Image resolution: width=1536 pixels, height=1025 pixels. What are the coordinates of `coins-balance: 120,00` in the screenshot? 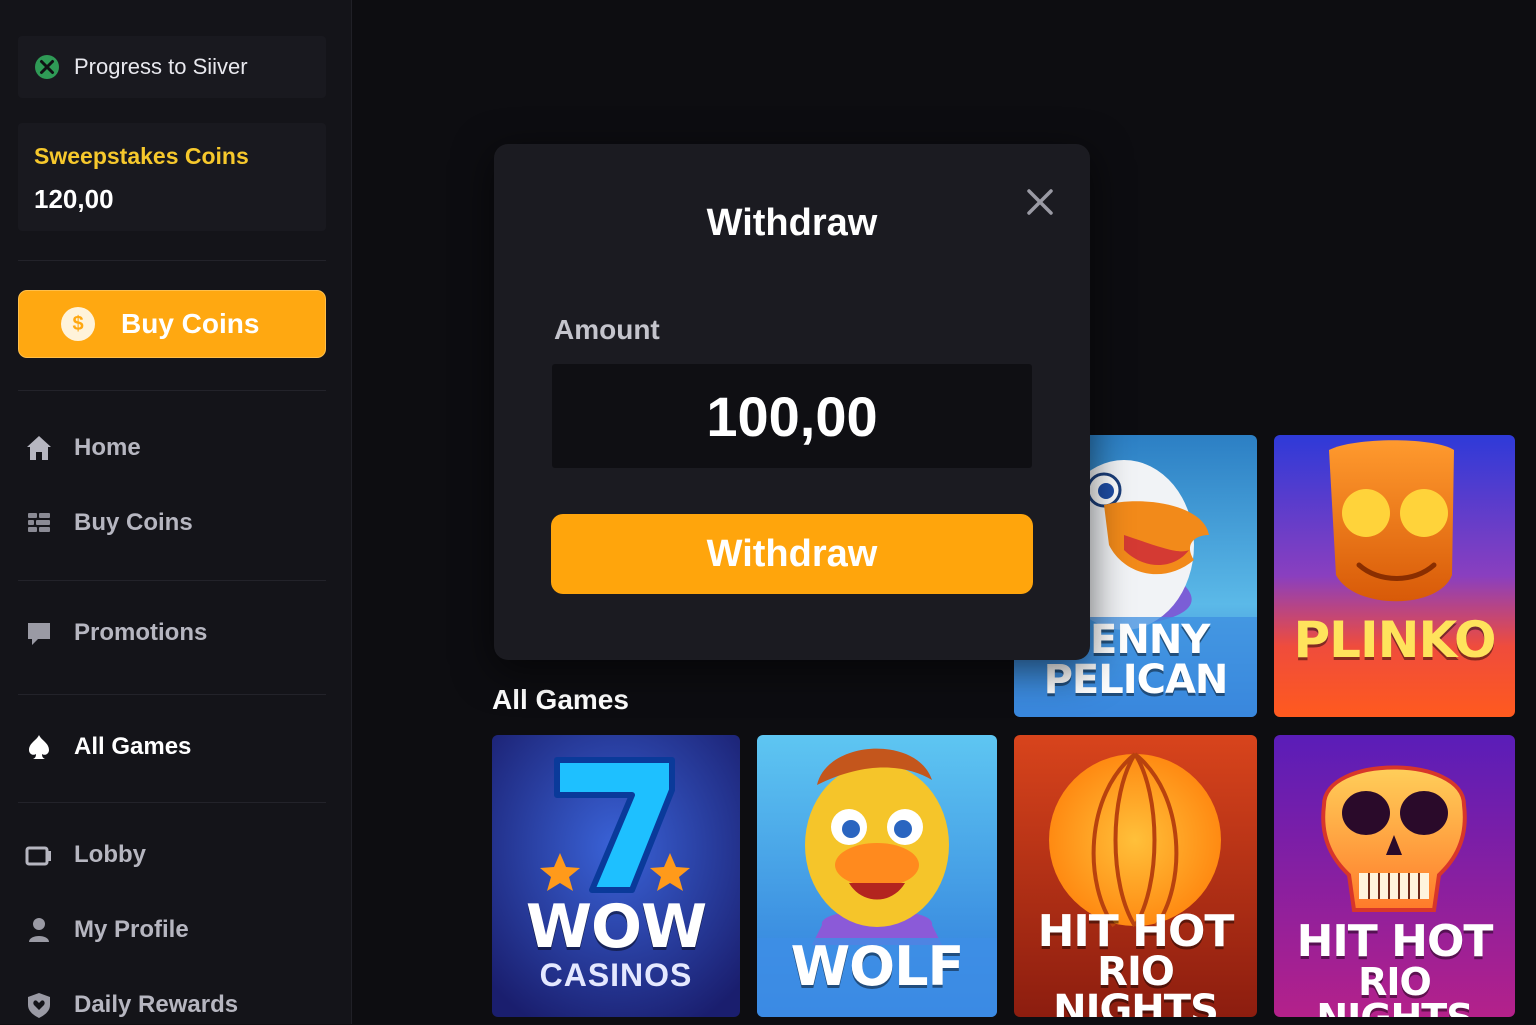 It's located at (74, 199).